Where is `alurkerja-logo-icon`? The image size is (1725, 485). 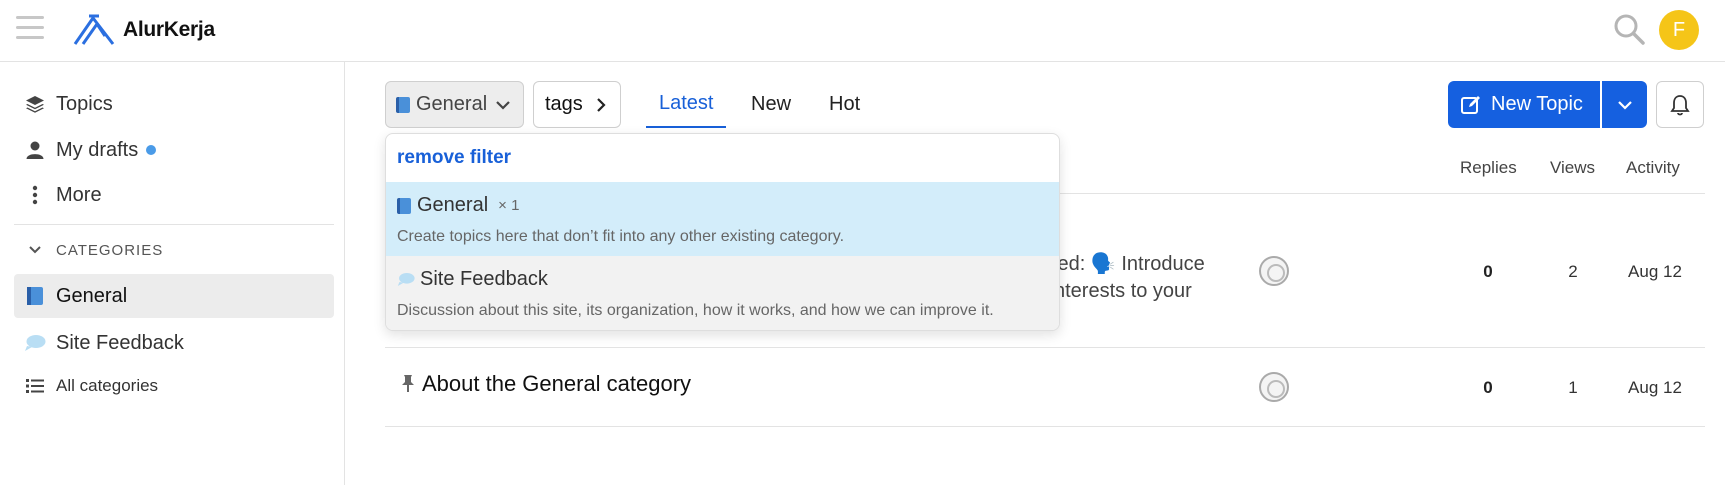 alurkerja-logo-icon is located at coordinates (94, 29).